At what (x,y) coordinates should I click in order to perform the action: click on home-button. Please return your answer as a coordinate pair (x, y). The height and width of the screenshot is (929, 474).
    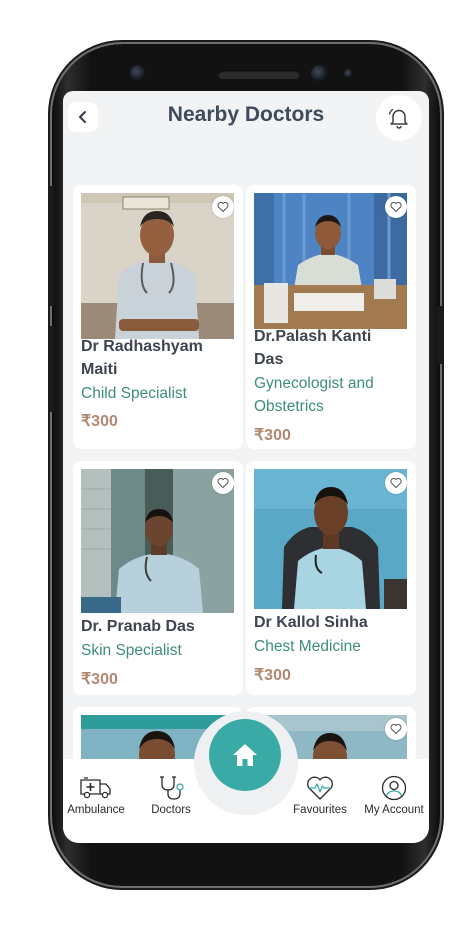
    Looking at the image, I should click on (245, 755).